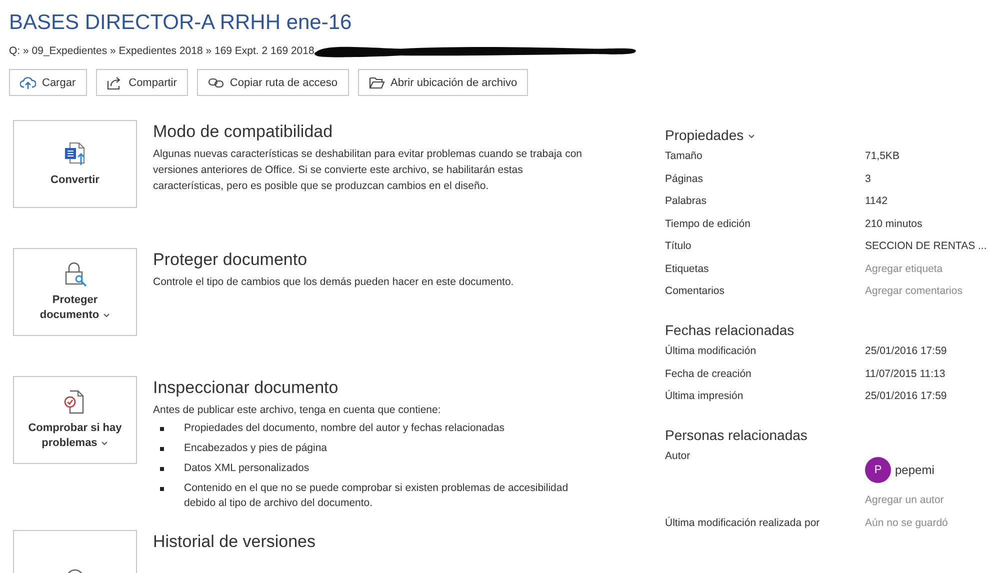 This screenshot has width=995, height=573. What do you see at coordinates (684, 156) in the screenshot?
I see `property-label: Tamaño` at bounding box center [684, 156].